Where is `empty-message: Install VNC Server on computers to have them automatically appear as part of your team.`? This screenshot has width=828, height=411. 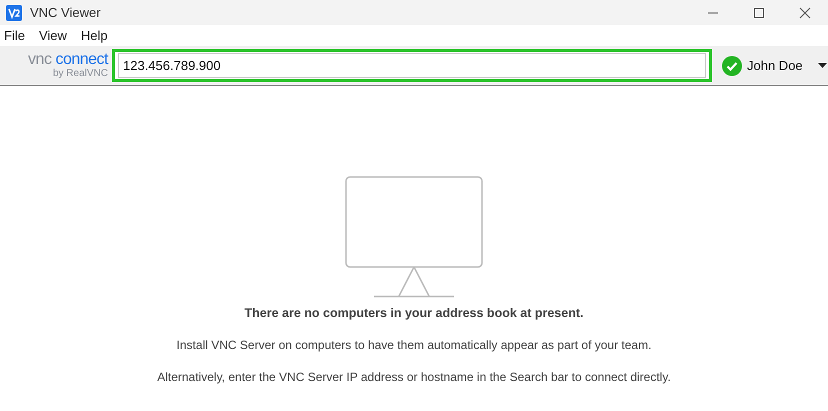
empty-message: Install VNC Server on computers to have them automatically appear as part of your team. is located at coordinates (414, 345).